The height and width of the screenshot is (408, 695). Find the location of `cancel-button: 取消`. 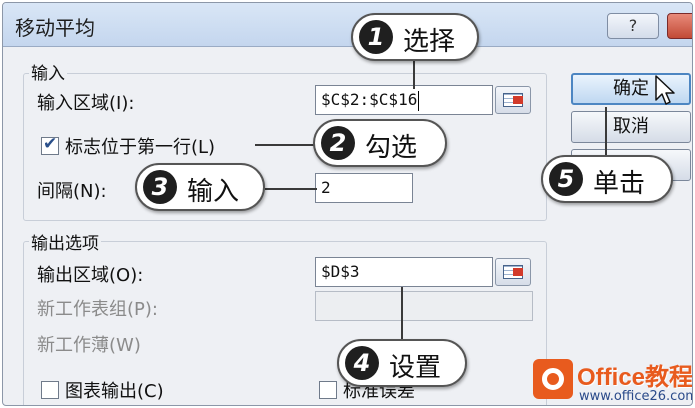

cancel-button: 取消 is located at coordinates (631, 127).